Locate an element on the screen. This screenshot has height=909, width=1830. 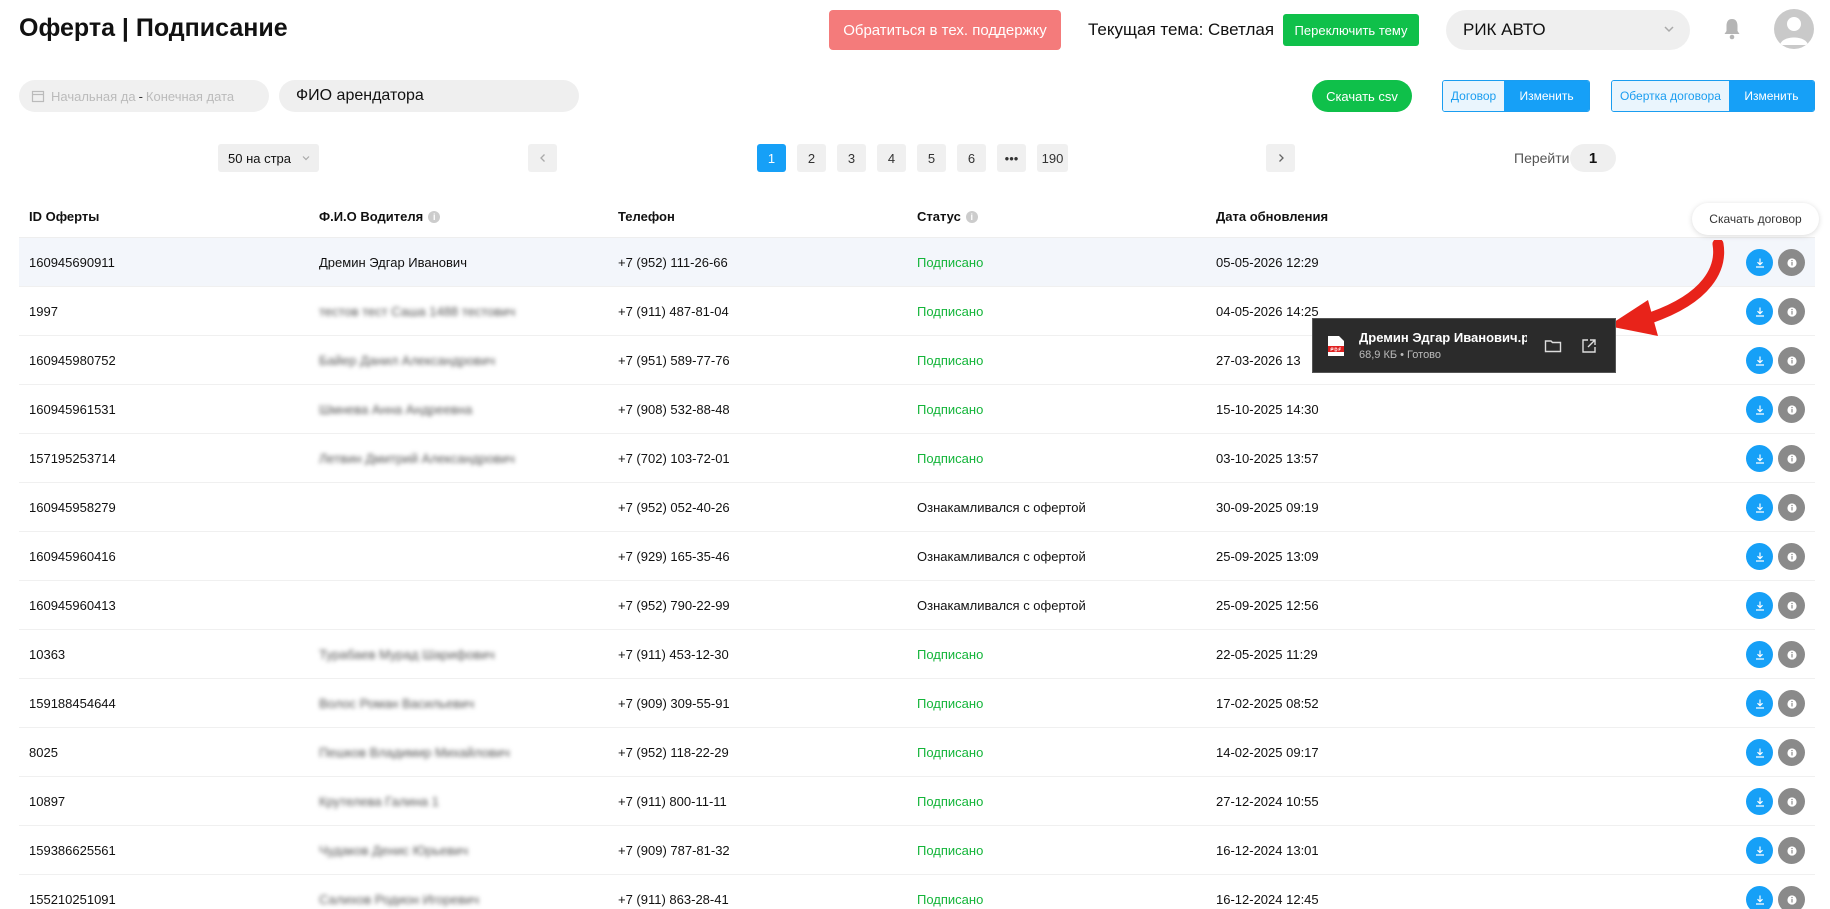
page-button: 190 is located at coordinates (1052, 158).